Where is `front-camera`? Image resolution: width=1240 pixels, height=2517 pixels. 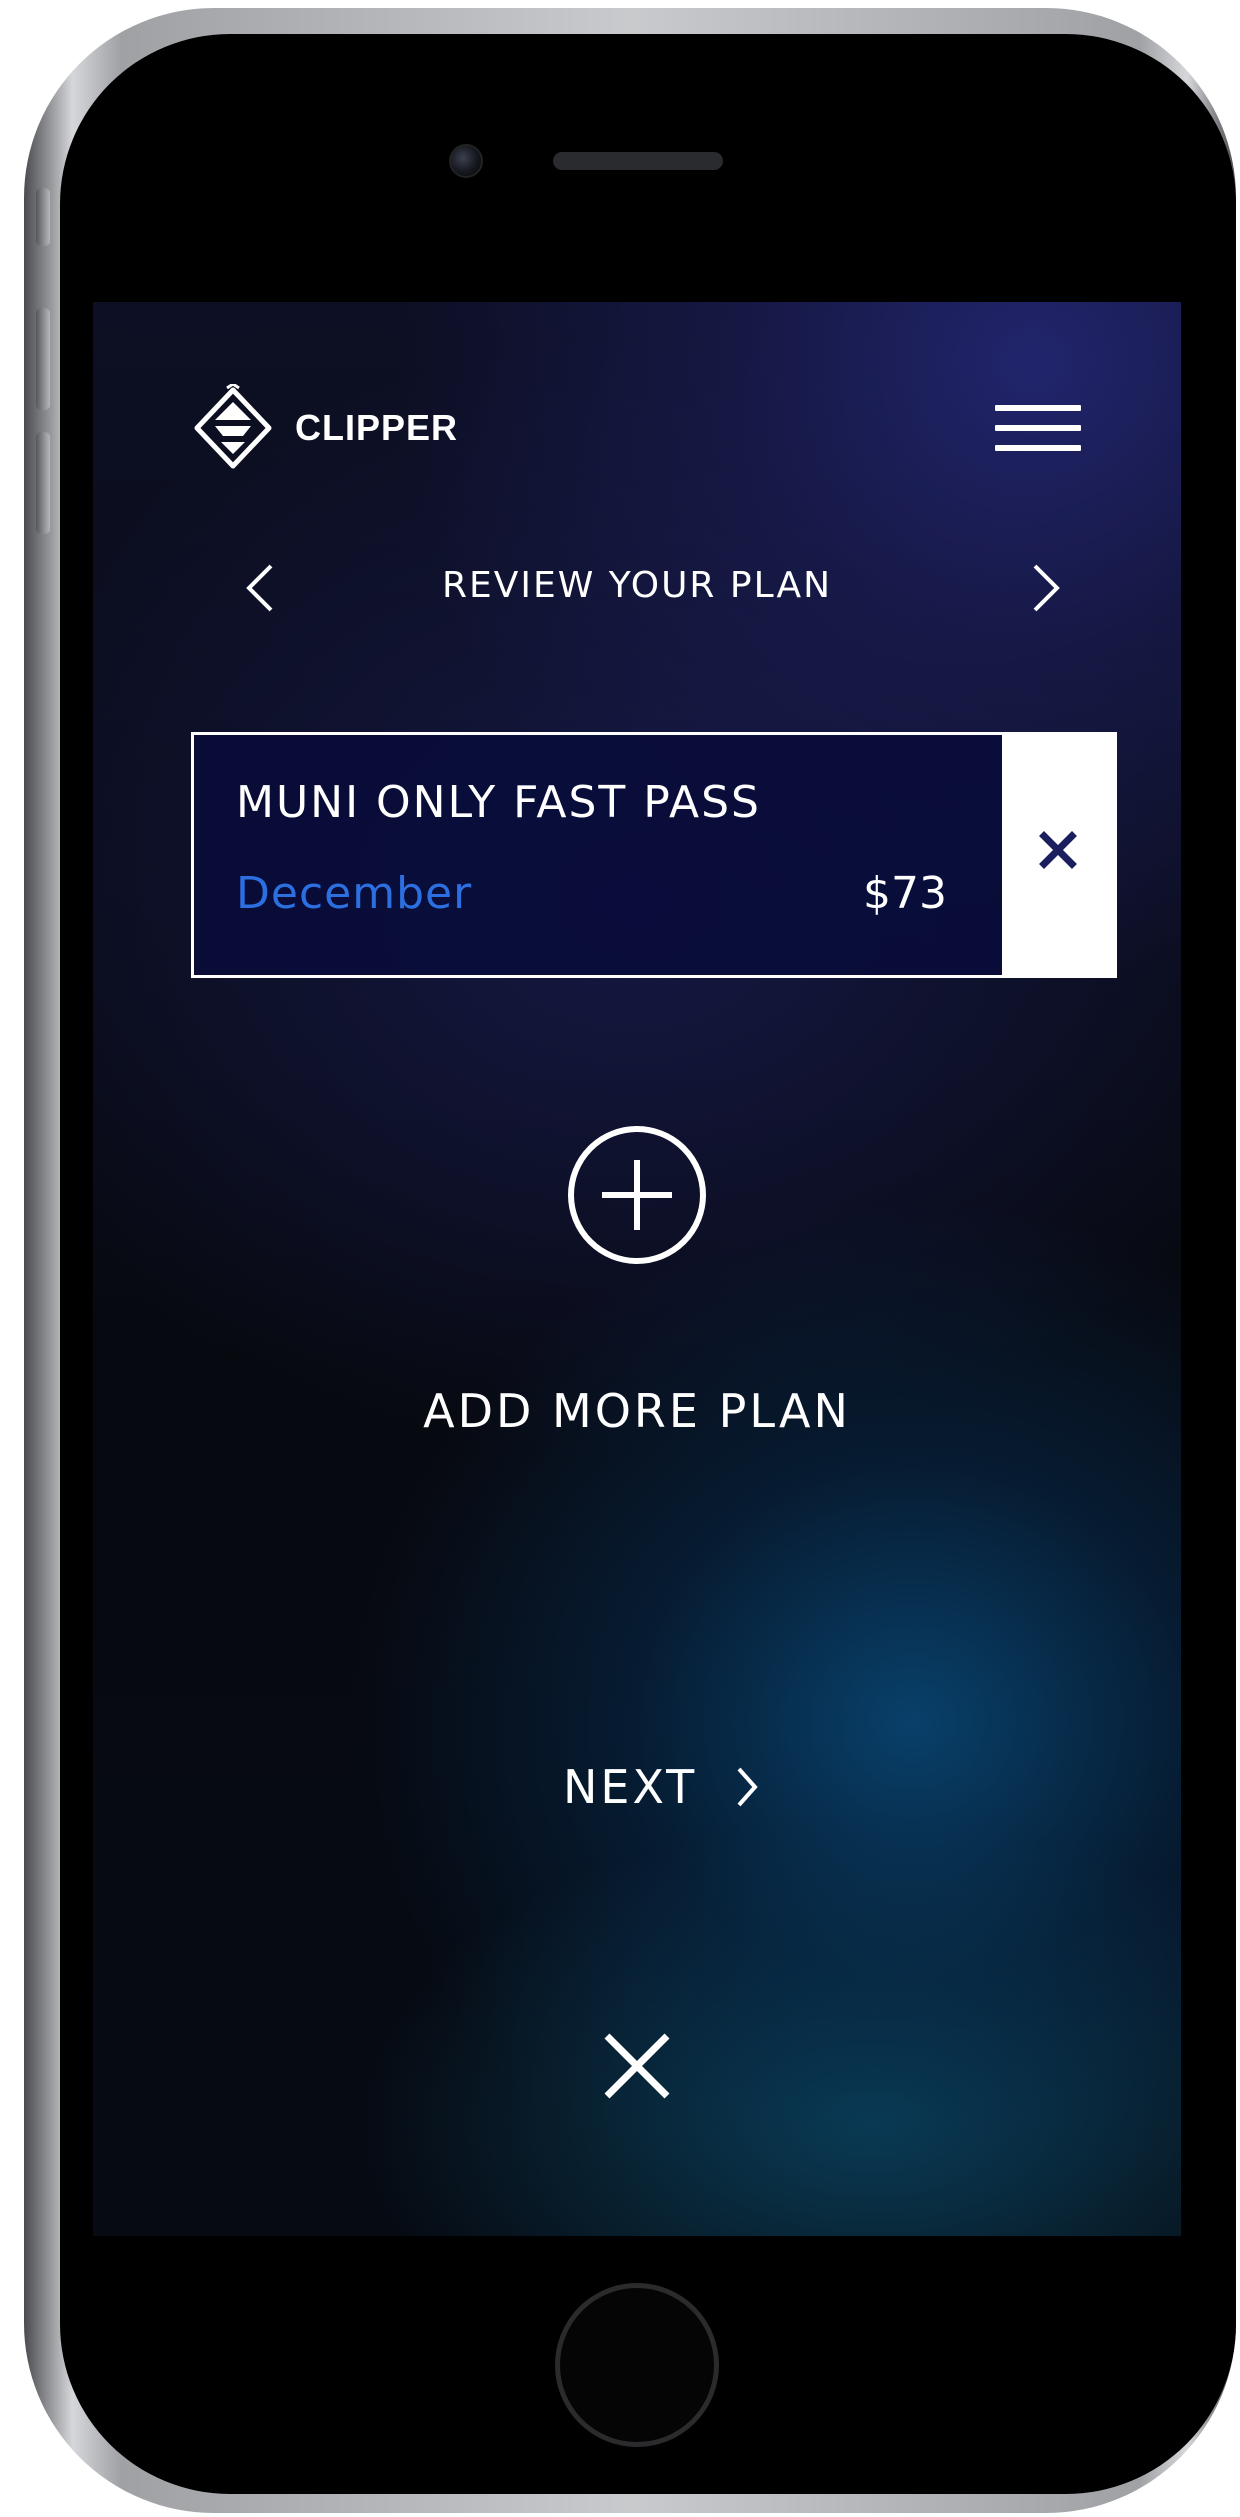
front-camera is located at coordinates (466, 161).